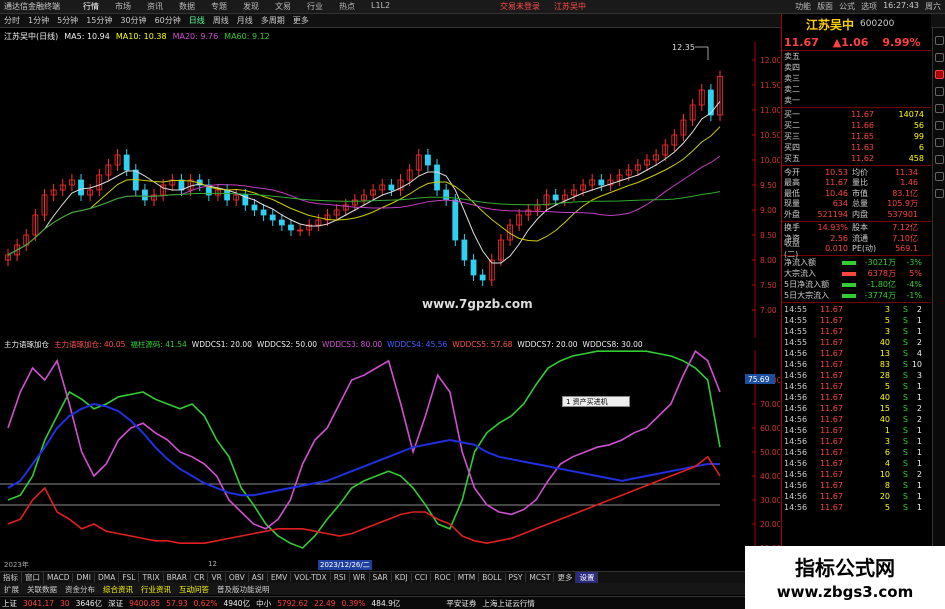 The width and height of the screenshot is (945, 609). Describe the element at coordinates (884, 375) in the screenshot. I see `tick-volume: 28` at that location.